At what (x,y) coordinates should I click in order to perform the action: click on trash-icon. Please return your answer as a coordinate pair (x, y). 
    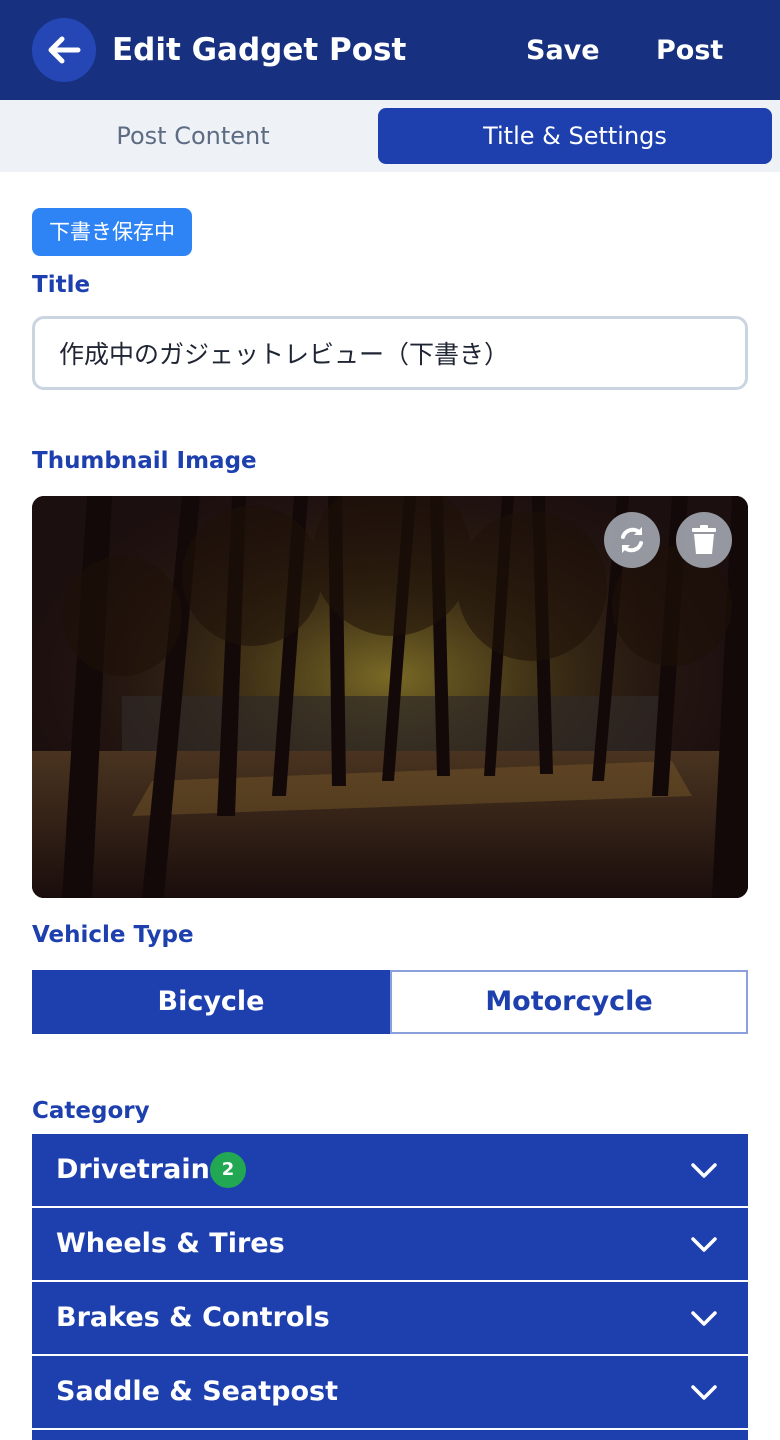
    Looking at the image, I should click on (704, 539).